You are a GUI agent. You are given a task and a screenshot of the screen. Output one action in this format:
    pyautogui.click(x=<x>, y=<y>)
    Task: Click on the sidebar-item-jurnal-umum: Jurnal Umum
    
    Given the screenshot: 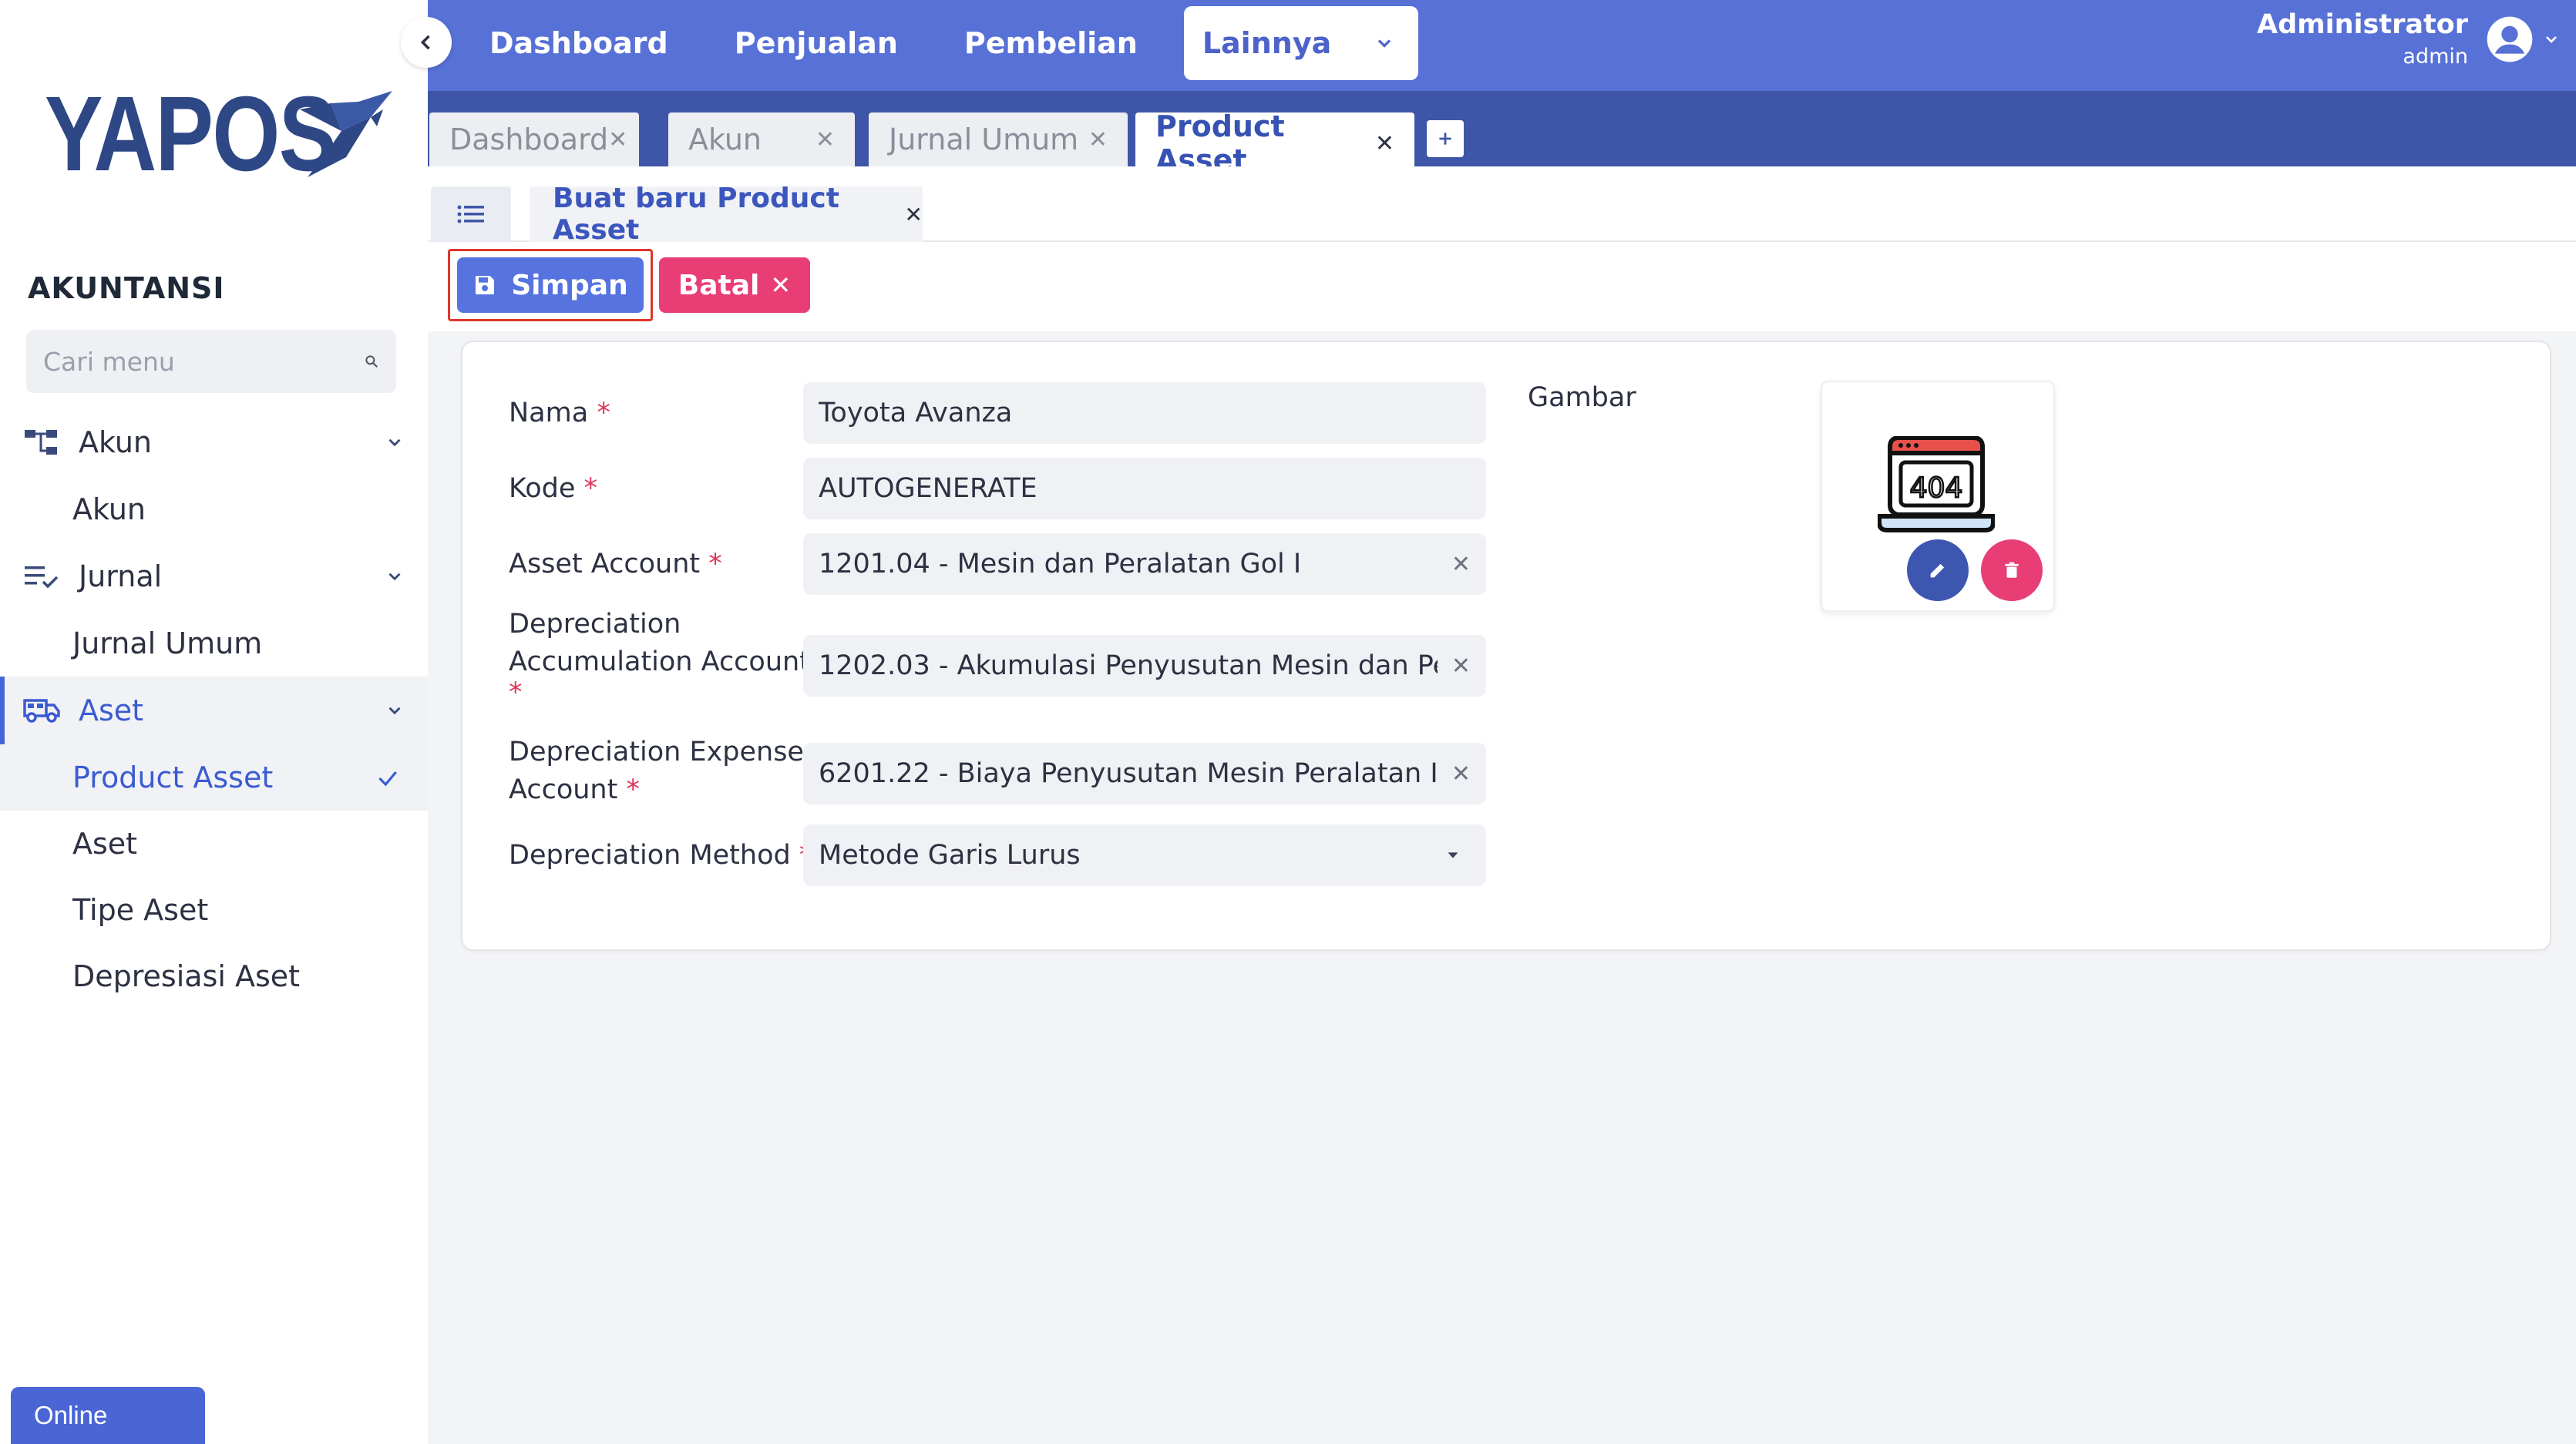 What is the action you would take?
    pyautogui.click(x=214, y=643)
    